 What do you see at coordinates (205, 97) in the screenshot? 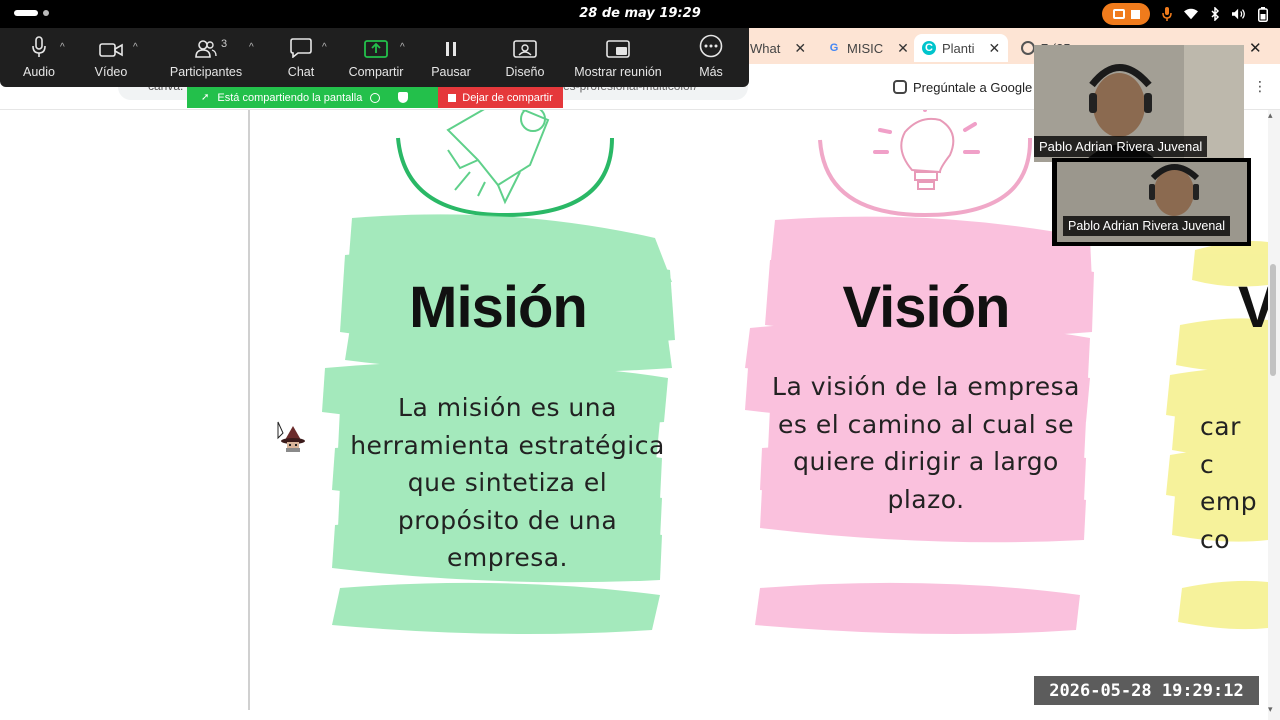
I see `sharing-arrow-icon: ➚` at bounding box center [205, 97].